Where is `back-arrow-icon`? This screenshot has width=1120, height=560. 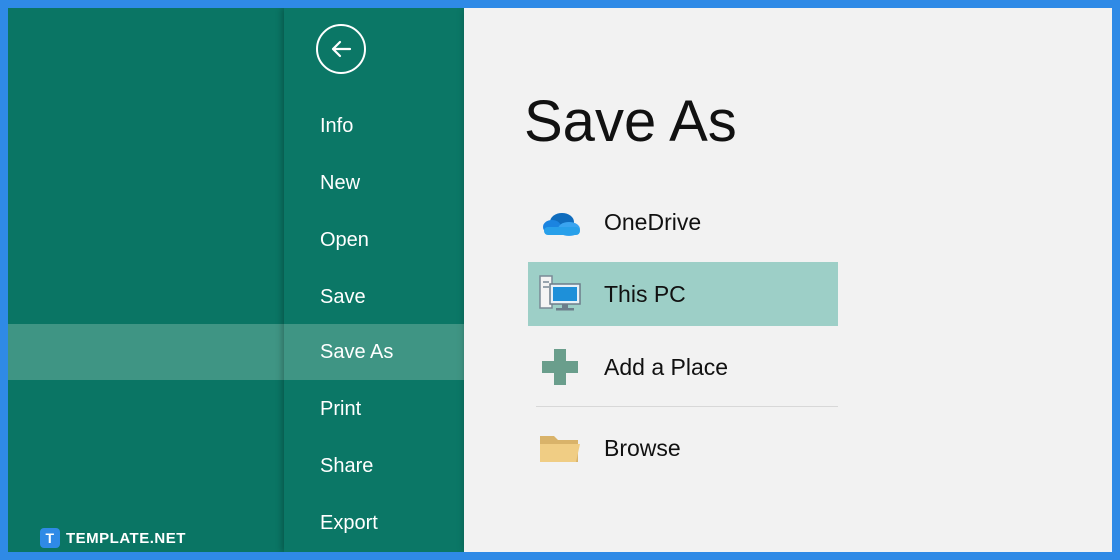 back-arrow-icon is located at coordinates (341, 49).